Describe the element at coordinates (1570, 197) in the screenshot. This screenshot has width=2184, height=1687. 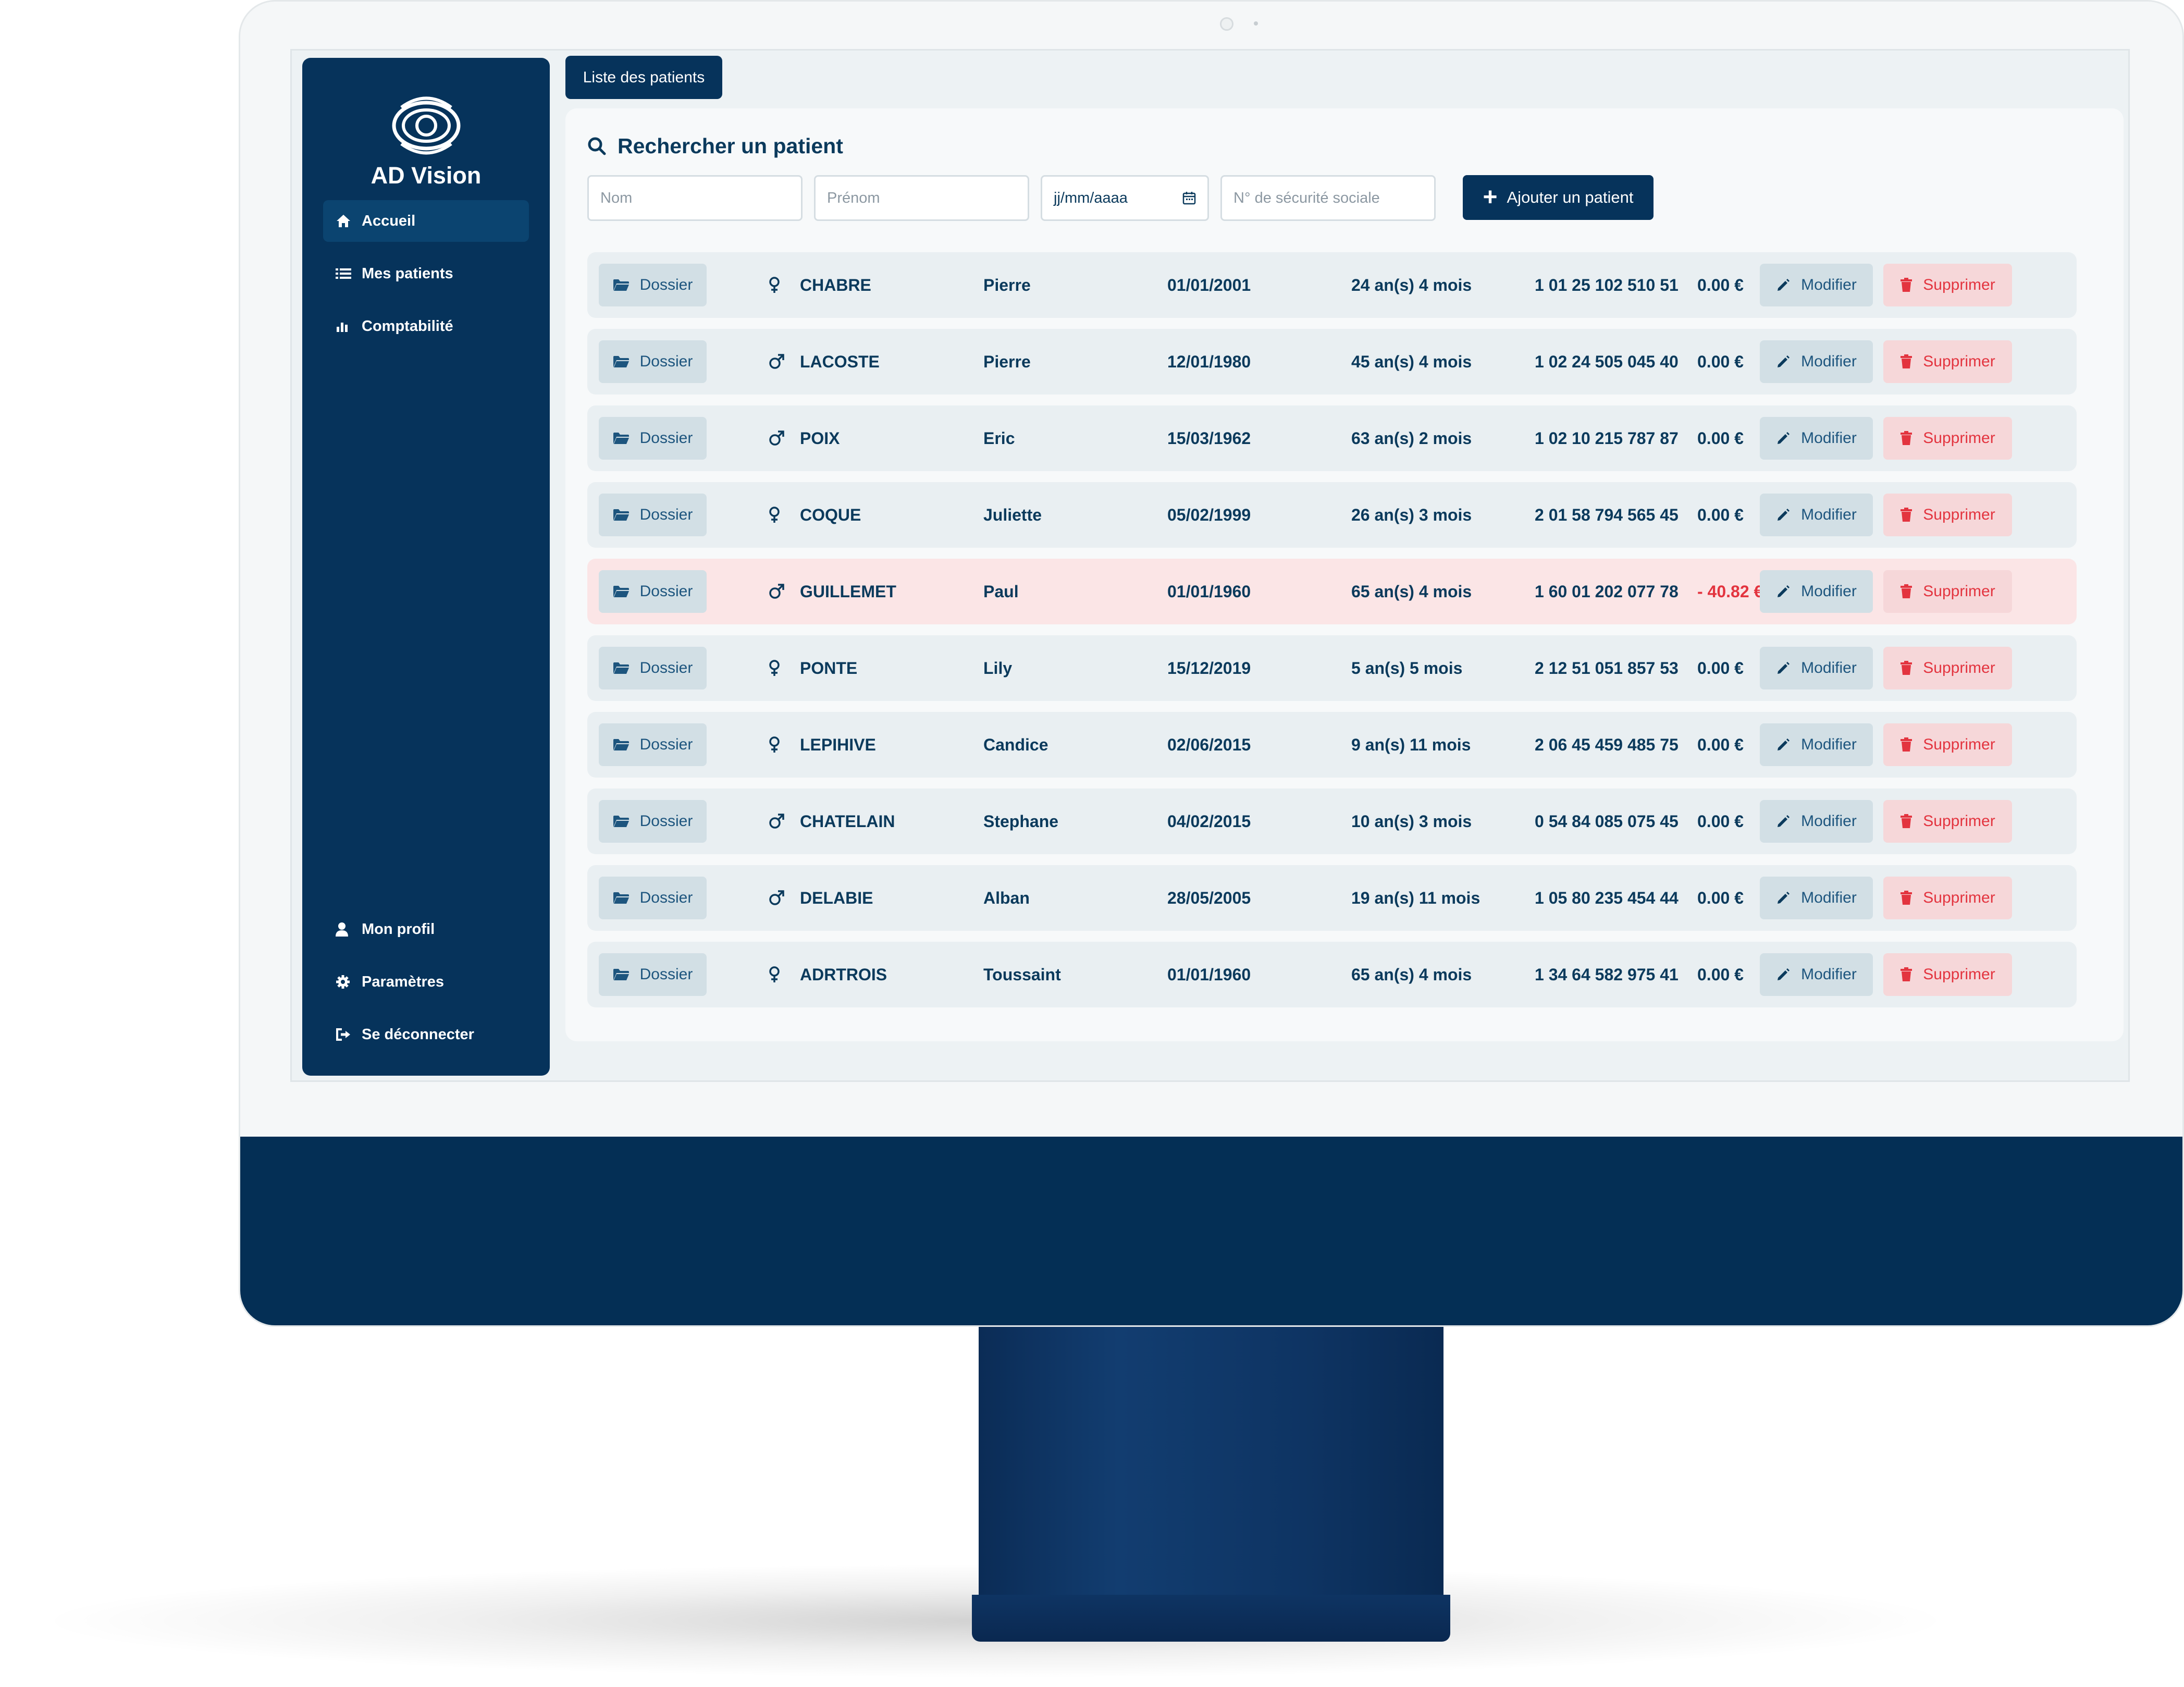
I see `add-patient-label: Ajouter un patient` at that location.